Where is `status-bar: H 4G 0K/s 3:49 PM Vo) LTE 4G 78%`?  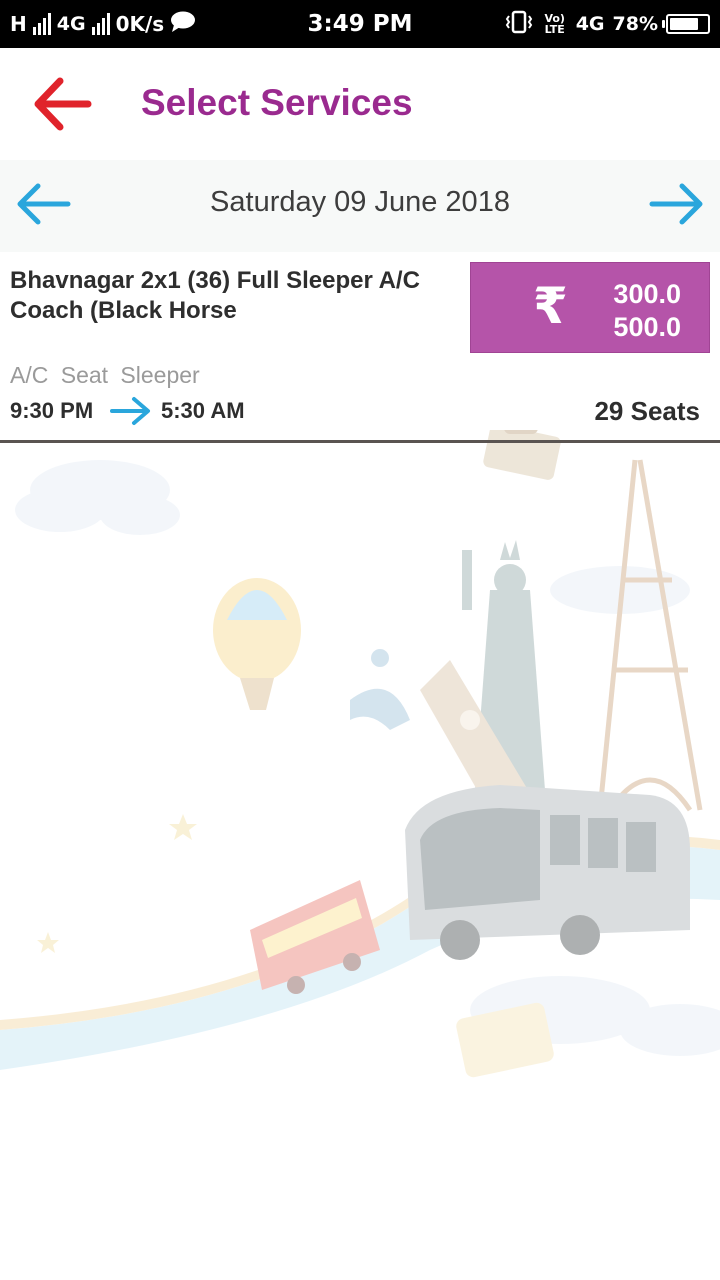 status-bar: H 4G 0K/s 3:49 PM Vo) LTE 4G 78% is located at coordinates (360, 24).